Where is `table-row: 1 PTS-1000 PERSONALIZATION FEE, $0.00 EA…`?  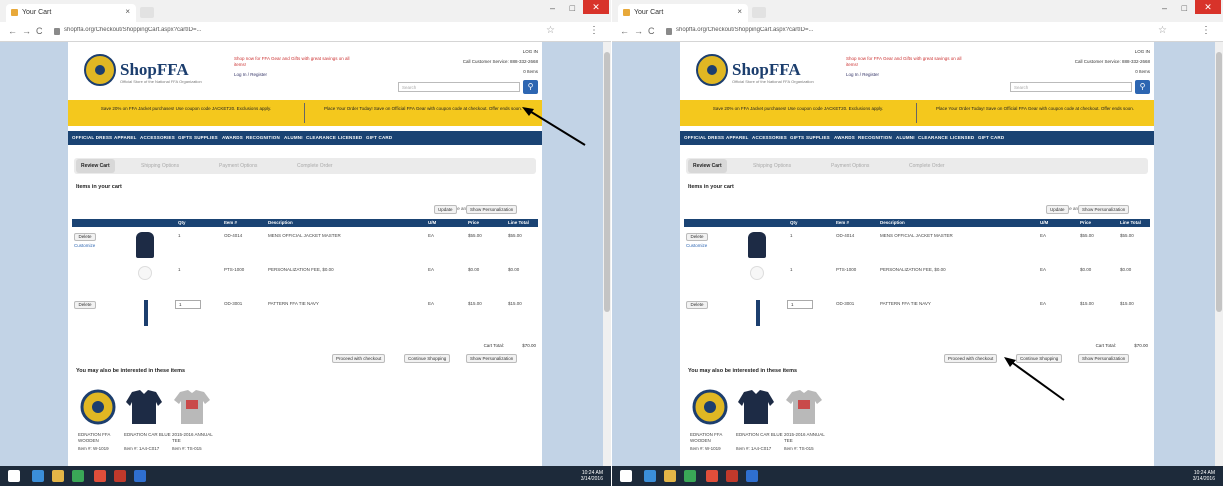 table-row: 1 PTS-1000 PERSONALIZATION FEE, $0.00 EA… is located at coordinates (917, 280).